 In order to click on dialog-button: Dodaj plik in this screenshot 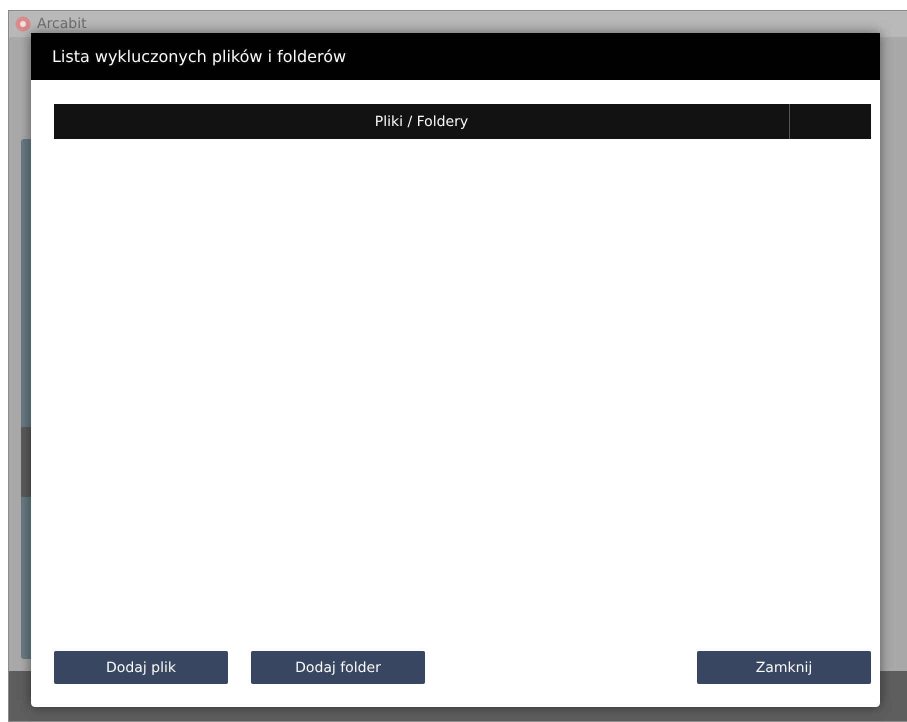, I will do `click(141, 667)`.